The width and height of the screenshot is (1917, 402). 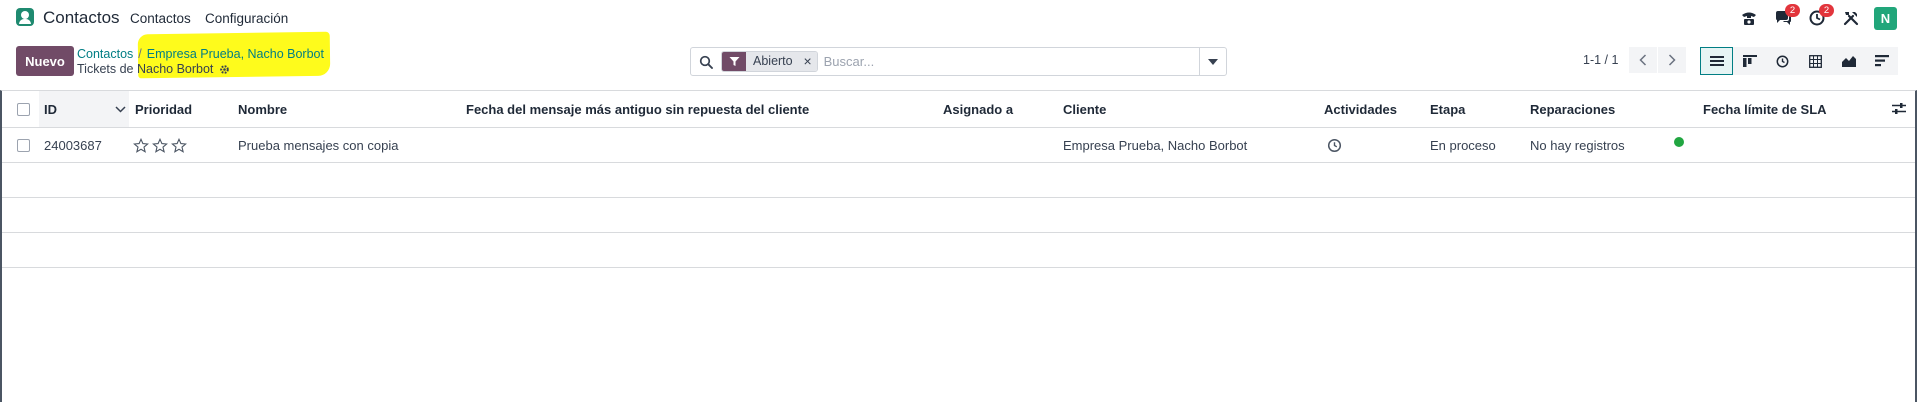 What do you see at coordinates (81, 18) in the screenshot?
I see `app-name: Contactos` at bounding box center [81, 18].